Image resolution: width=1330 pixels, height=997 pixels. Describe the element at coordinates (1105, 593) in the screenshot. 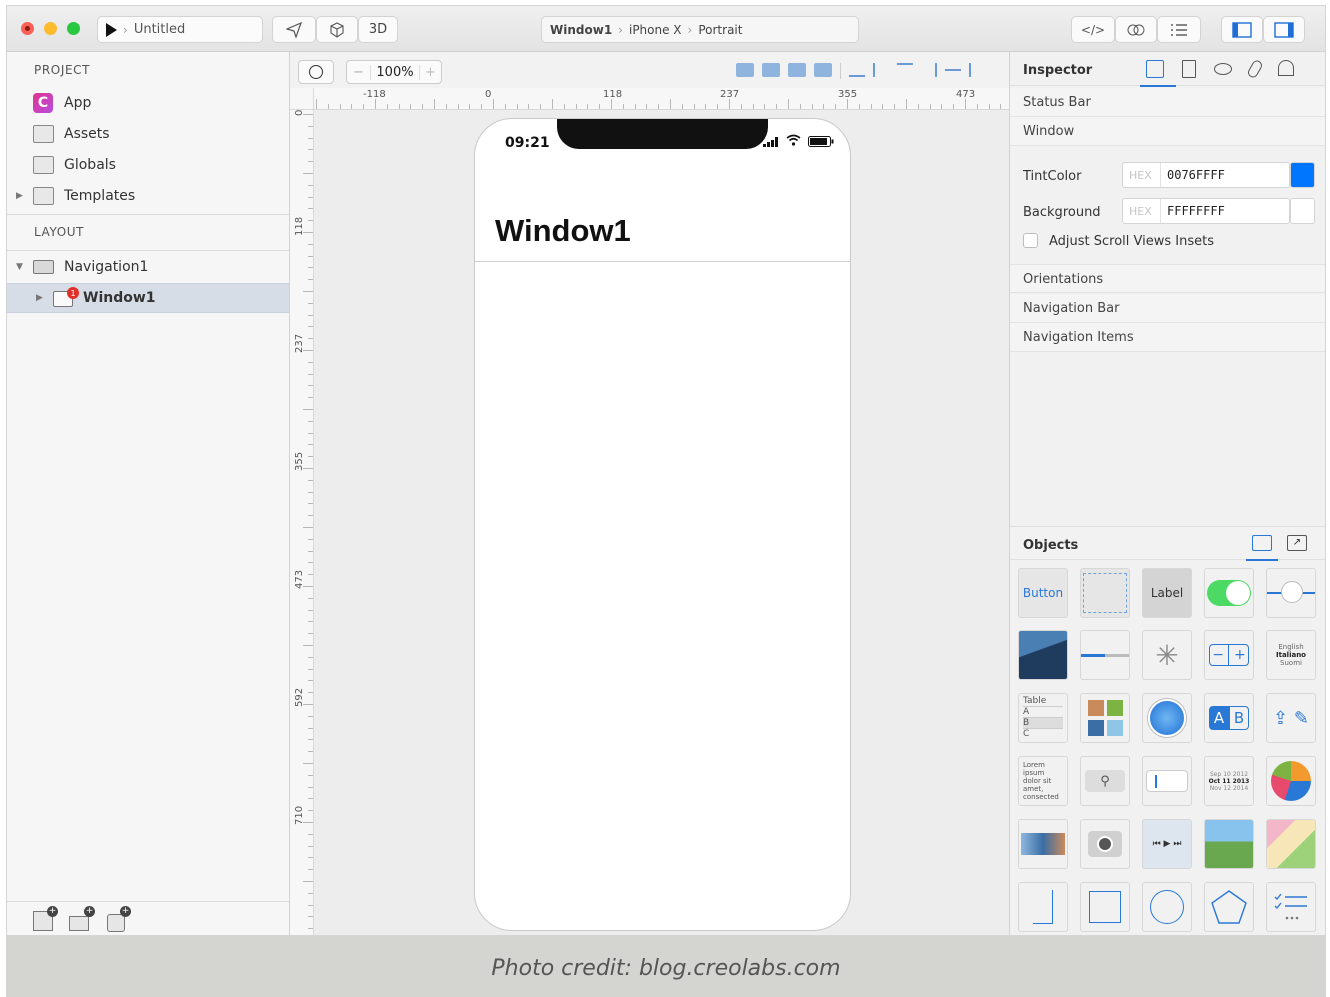

I see `object-view` at that location.